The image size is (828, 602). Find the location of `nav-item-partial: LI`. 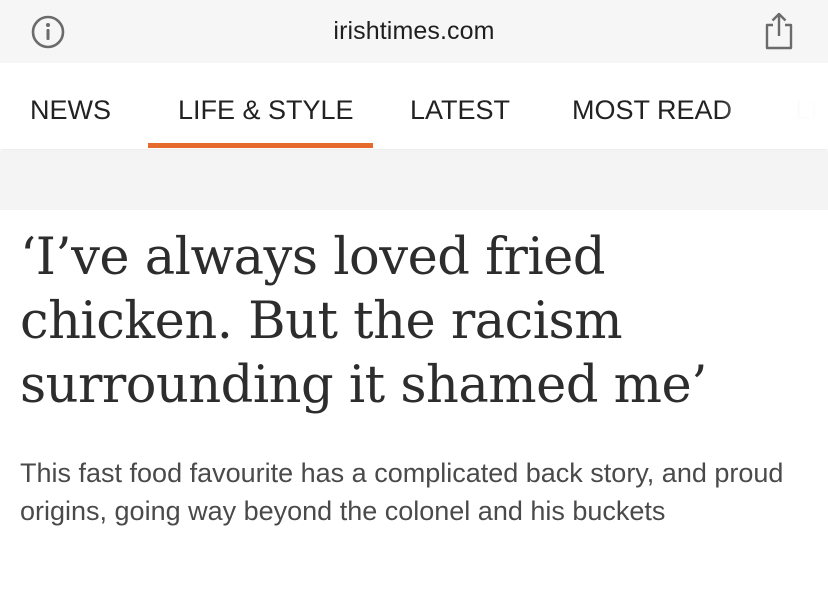

nav-item-partial: LI is located at coordinates (806, 110).